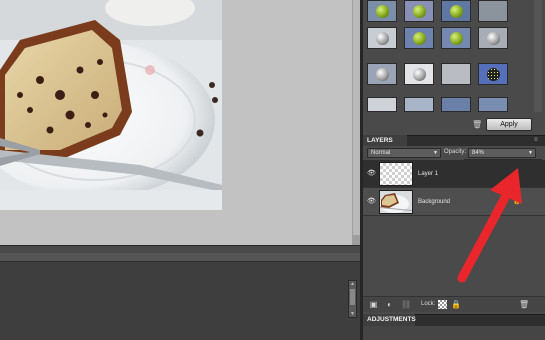  Describe the element at coordinates (356, 122) in the screenshot. I see `document-vertical-scrollbar` at that location.